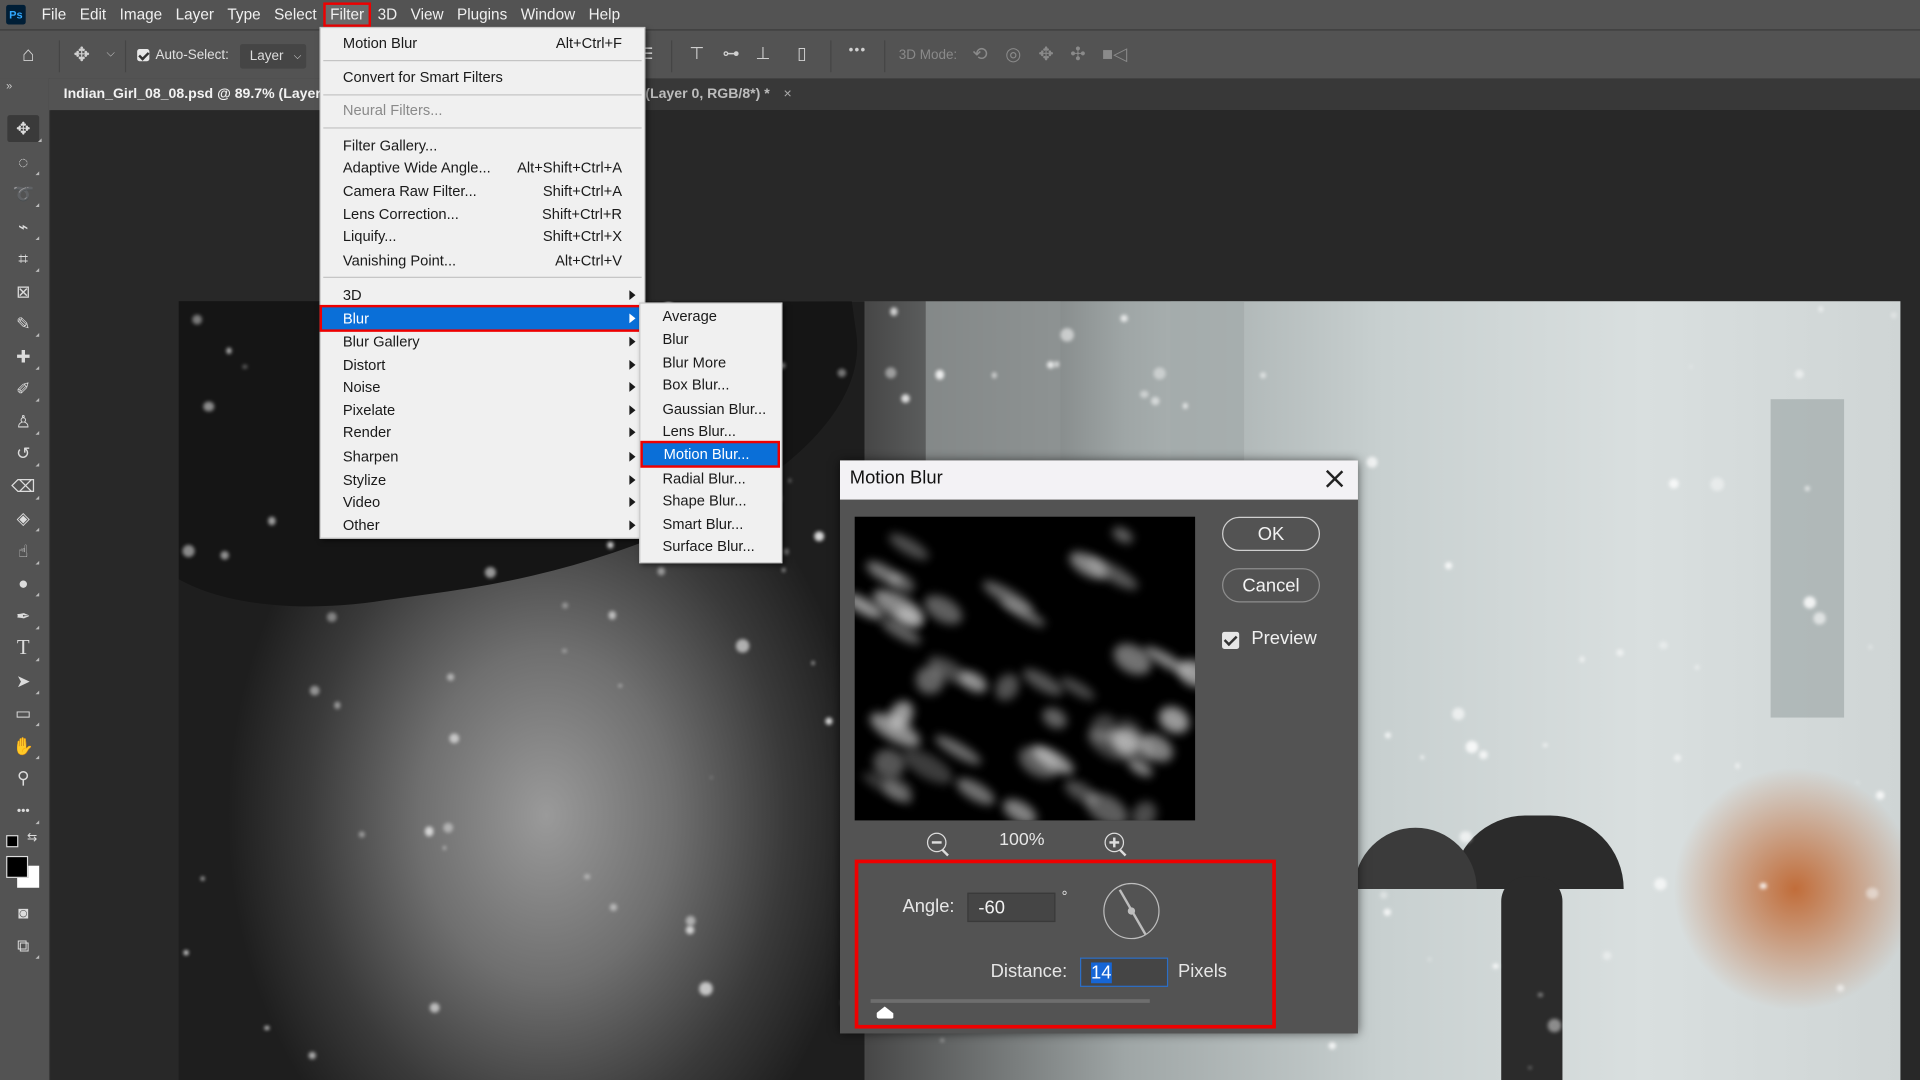 Image resolution: width=1920 pixels, height=1080 pixels. What do you see at coordinates (482, 342) in the screenshot?
I see `menu-item-blur-gallery: Blur Gallery` at bounding box center [482, 342].